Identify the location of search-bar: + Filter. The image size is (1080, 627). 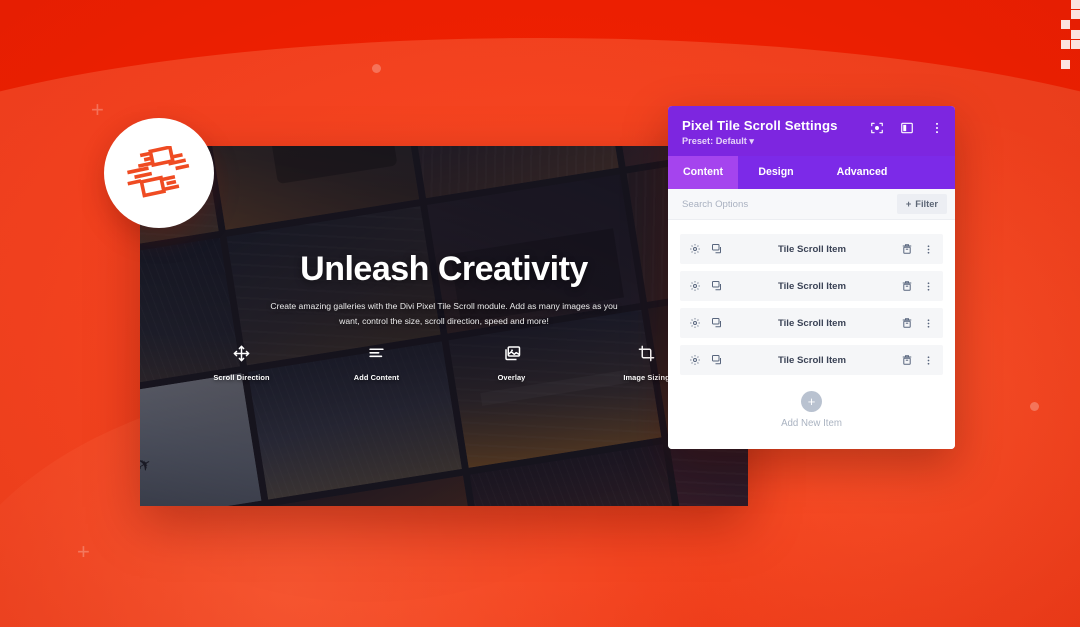
(811, 204).